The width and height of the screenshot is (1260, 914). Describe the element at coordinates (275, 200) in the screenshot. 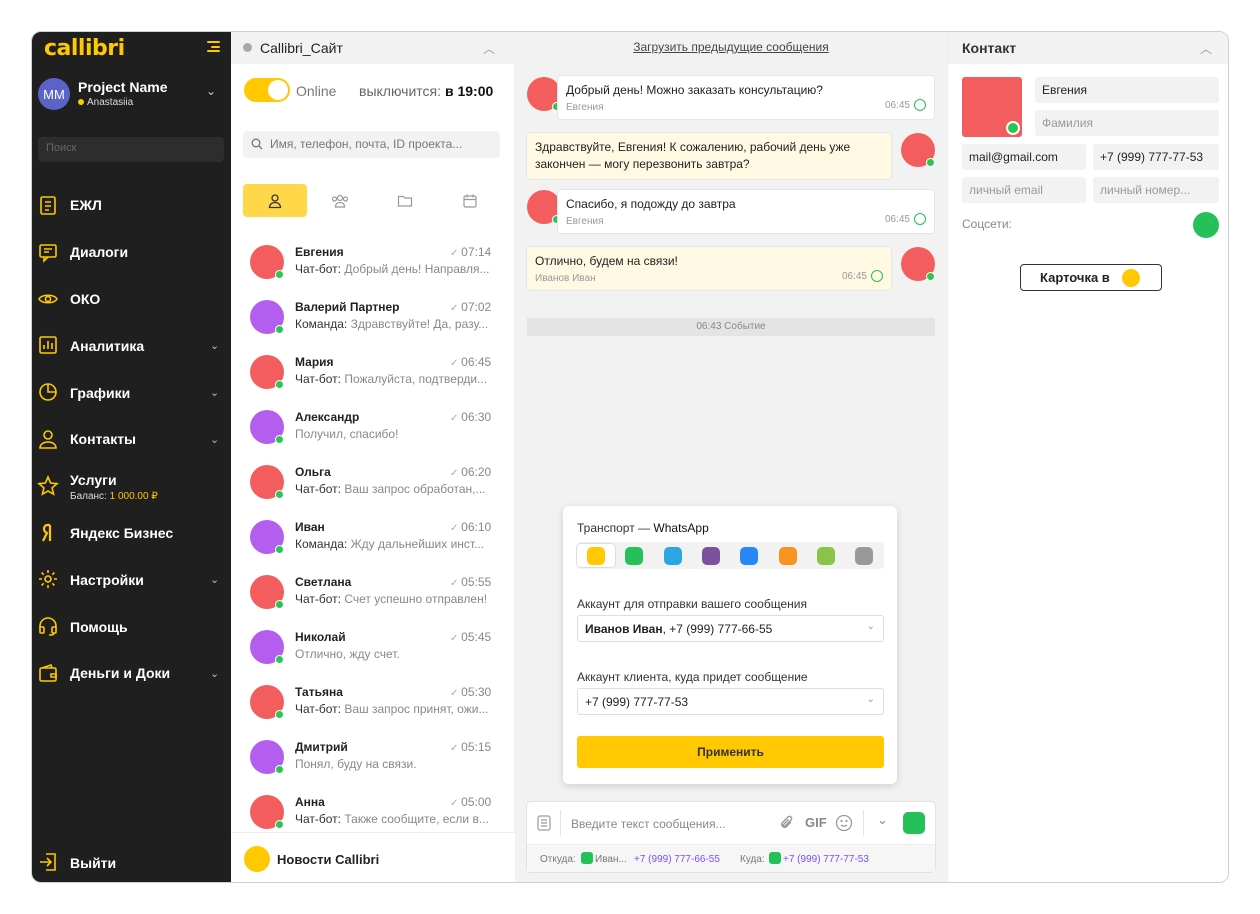

I see `tab-personal` at that location.